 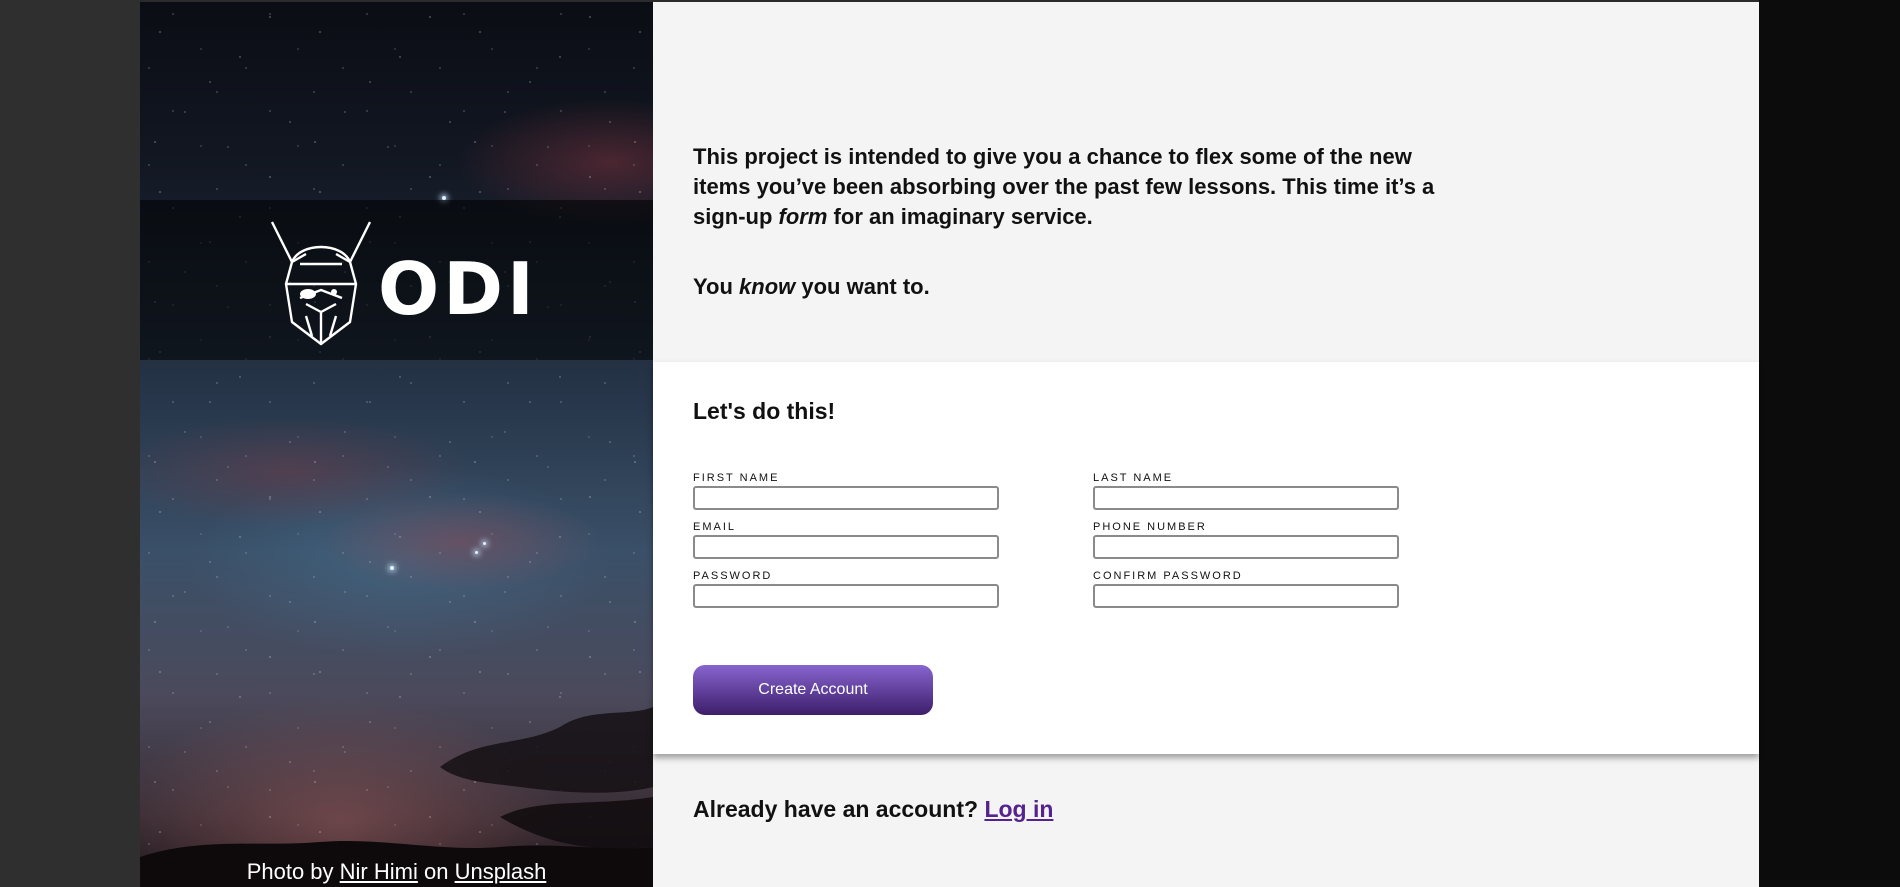 What do you see at coordinates (70, 443) in the screenshot?
I see `page-margin-left` at bounding box center [70, 443].